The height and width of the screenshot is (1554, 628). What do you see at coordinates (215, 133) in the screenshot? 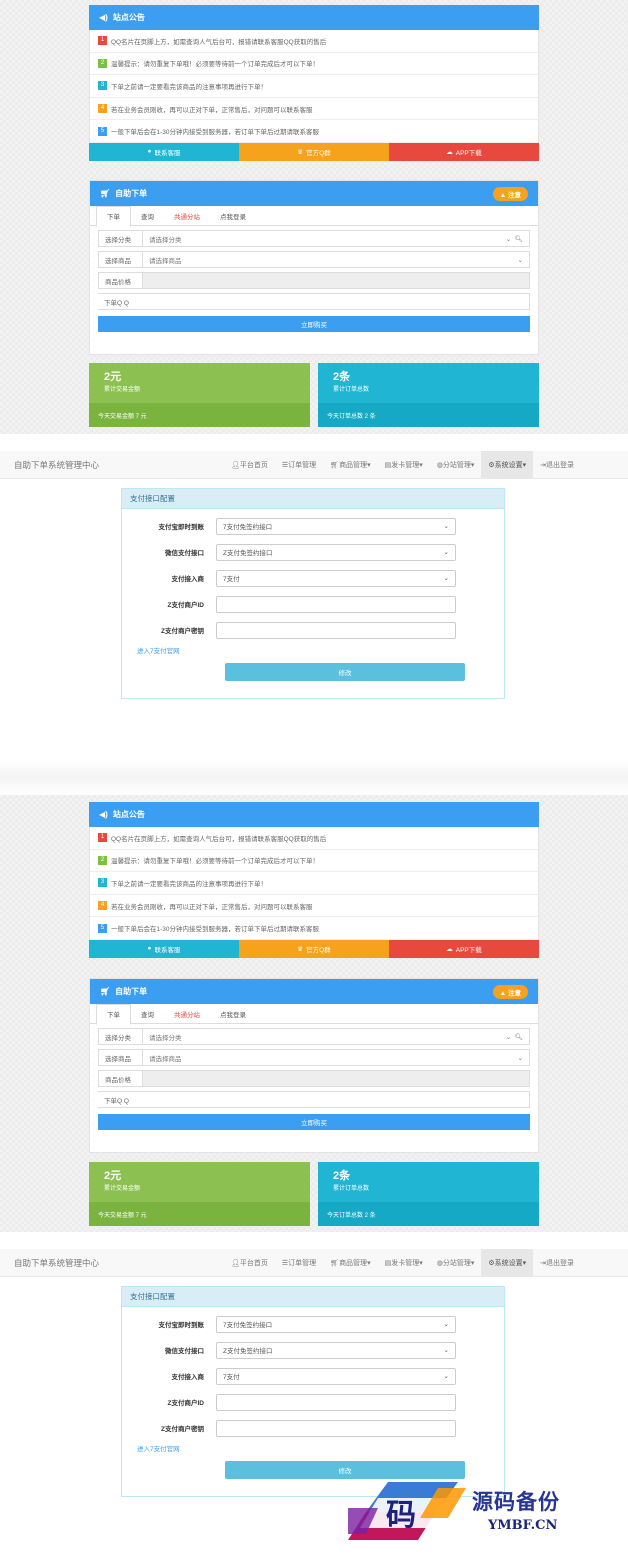
I see `announce-text: 一般下单后会在1-30分钟内接受到服务器，若订单下单后过期请联系客服` at bounding box center [215, 133].